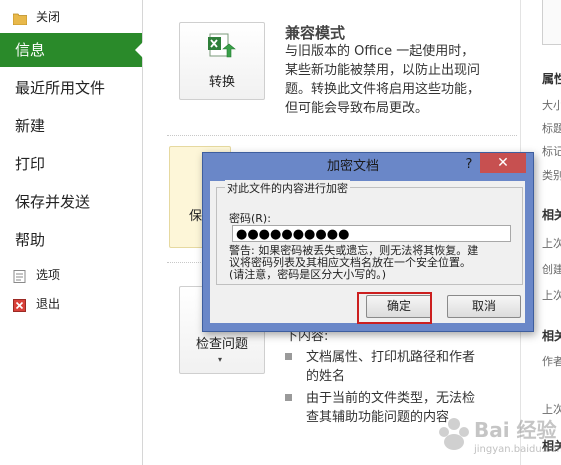 The image size is (561, 465). Describe the element at coordinates (551, 105) in the screenshot. I see `rp-size: 大小` at that location.